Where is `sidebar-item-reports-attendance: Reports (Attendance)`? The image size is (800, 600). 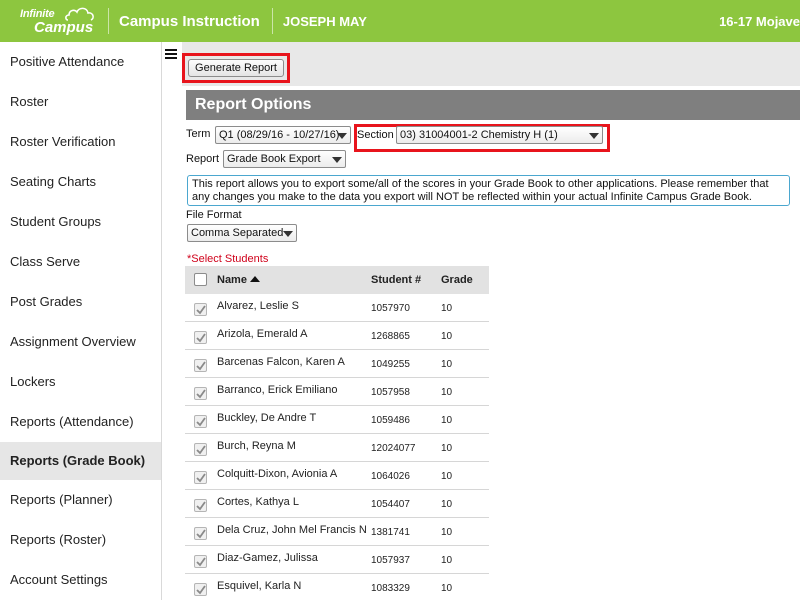
sidebar-item-reports-attendance: Reports (Attendance) is located at coordinates (80, 422).